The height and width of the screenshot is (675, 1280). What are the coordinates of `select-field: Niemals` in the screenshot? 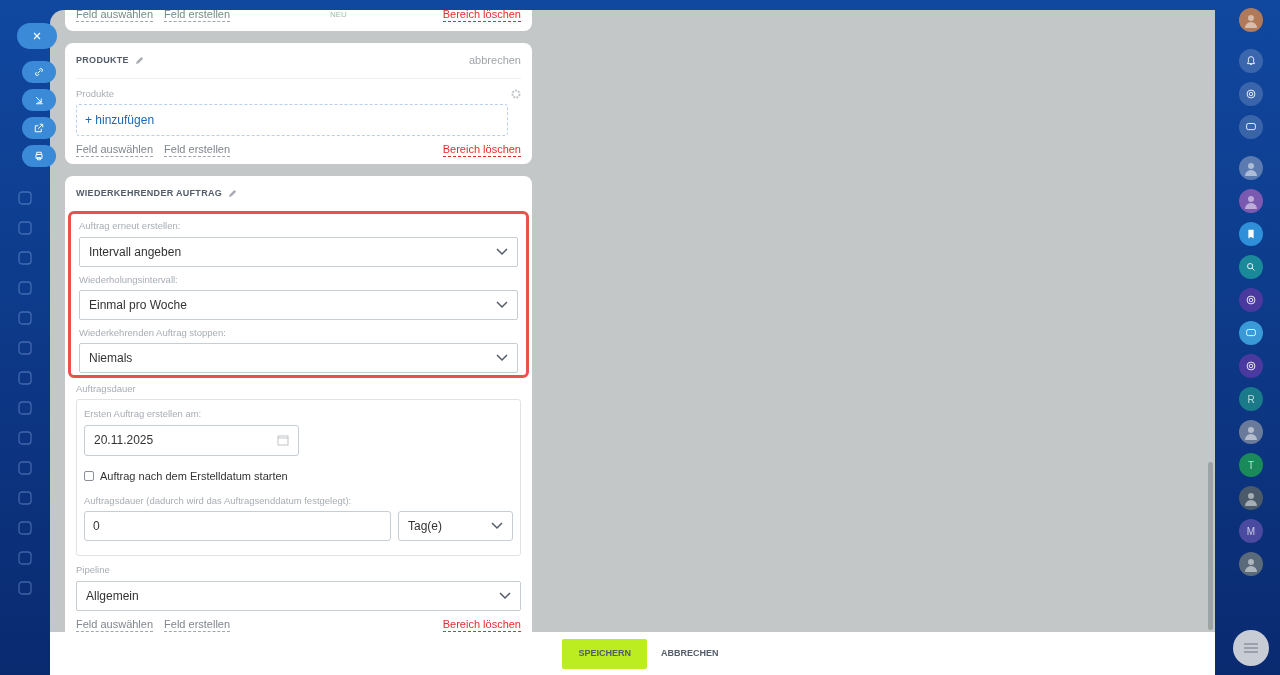 It's located at (298, 358).